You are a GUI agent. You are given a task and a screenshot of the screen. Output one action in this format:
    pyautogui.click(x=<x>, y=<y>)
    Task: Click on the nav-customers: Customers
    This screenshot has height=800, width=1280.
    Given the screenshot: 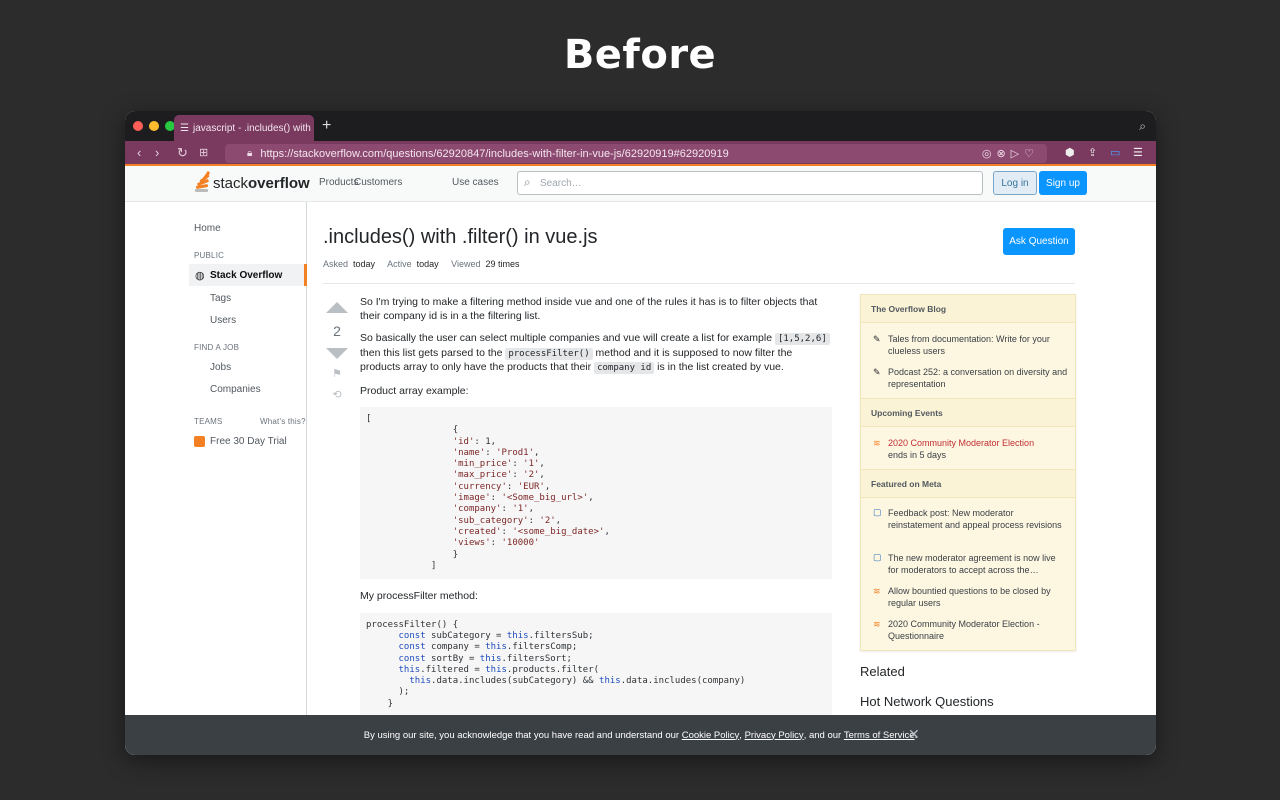 What is the action you would take?
    pyautogui.click(x=378, y=182)
    